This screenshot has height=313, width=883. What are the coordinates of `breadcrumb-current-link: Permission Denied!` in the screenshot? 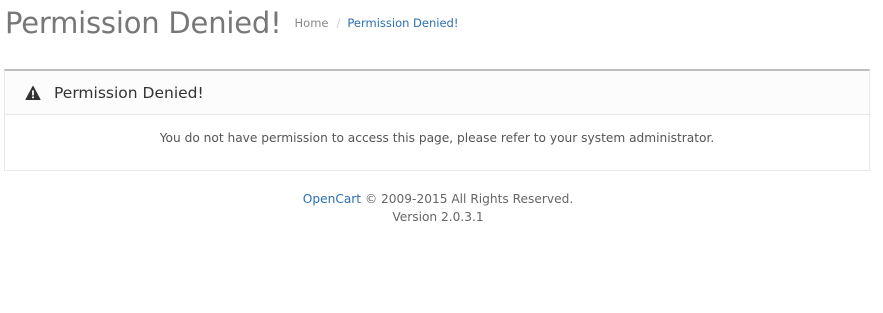 It's located at (402, 23).